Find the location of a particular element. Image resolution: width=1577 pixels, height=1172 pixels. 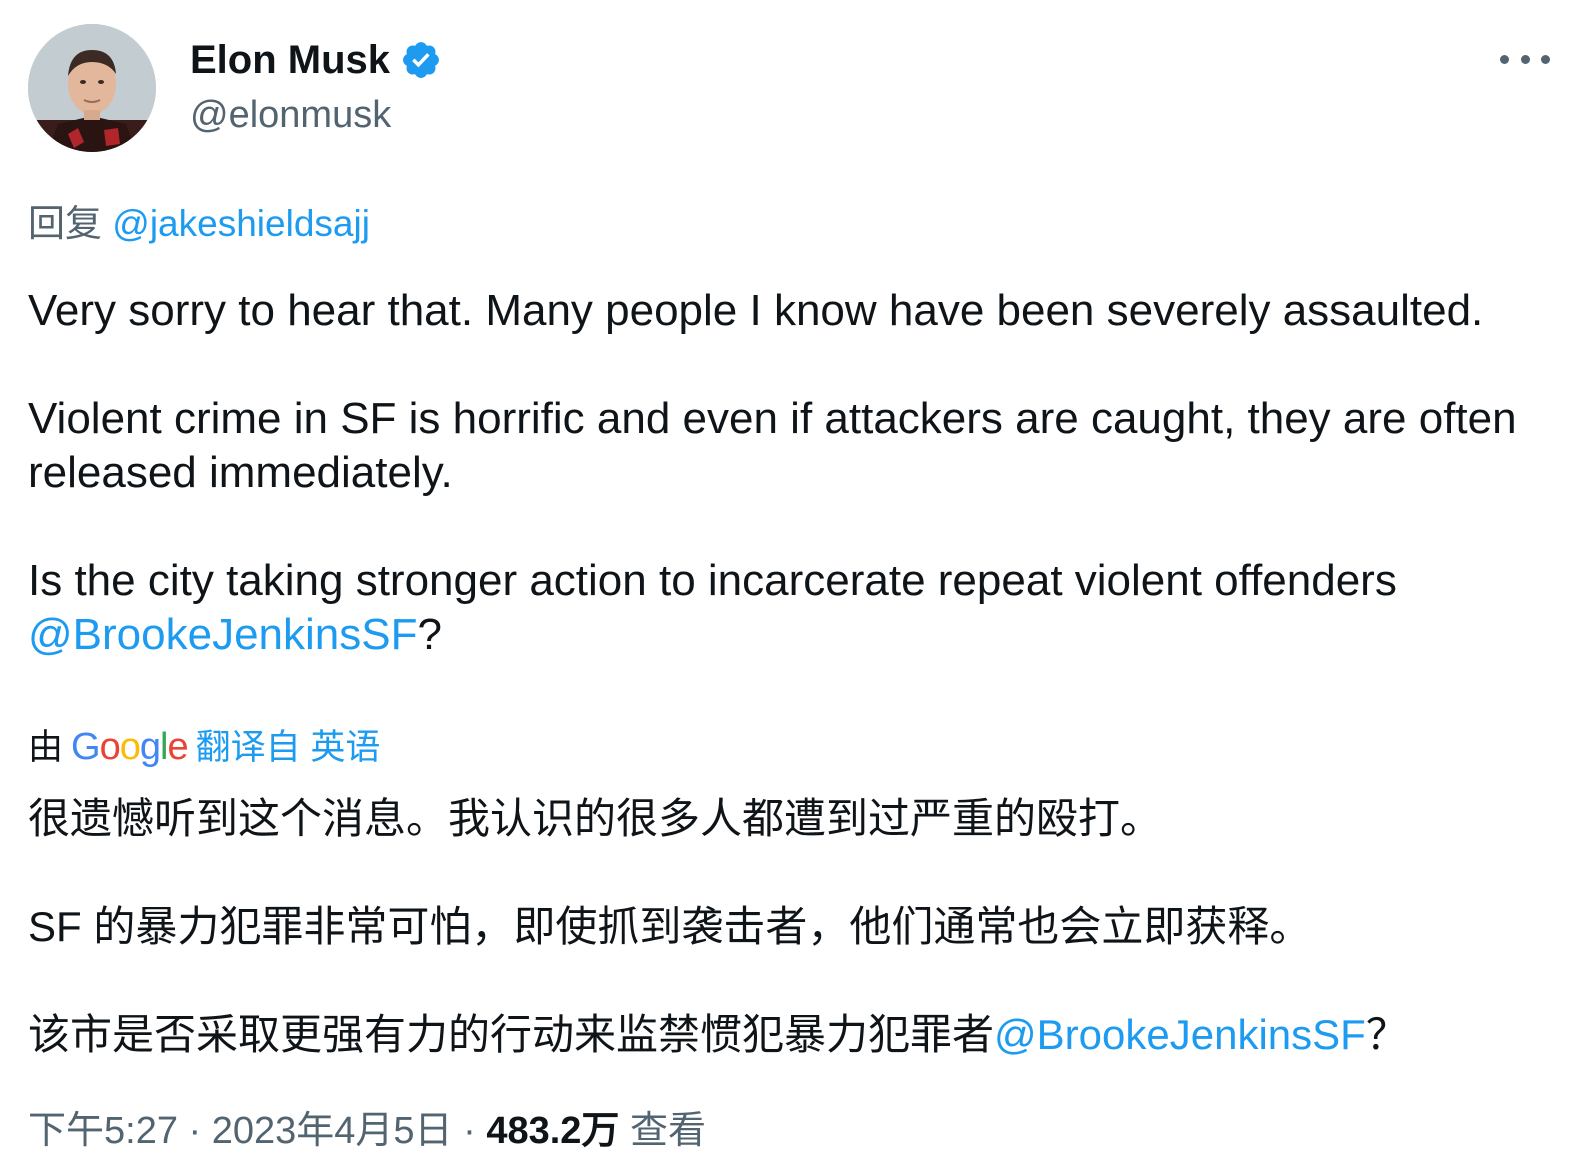

author-handle: @elonmusk is located at coordinates (290, 115).